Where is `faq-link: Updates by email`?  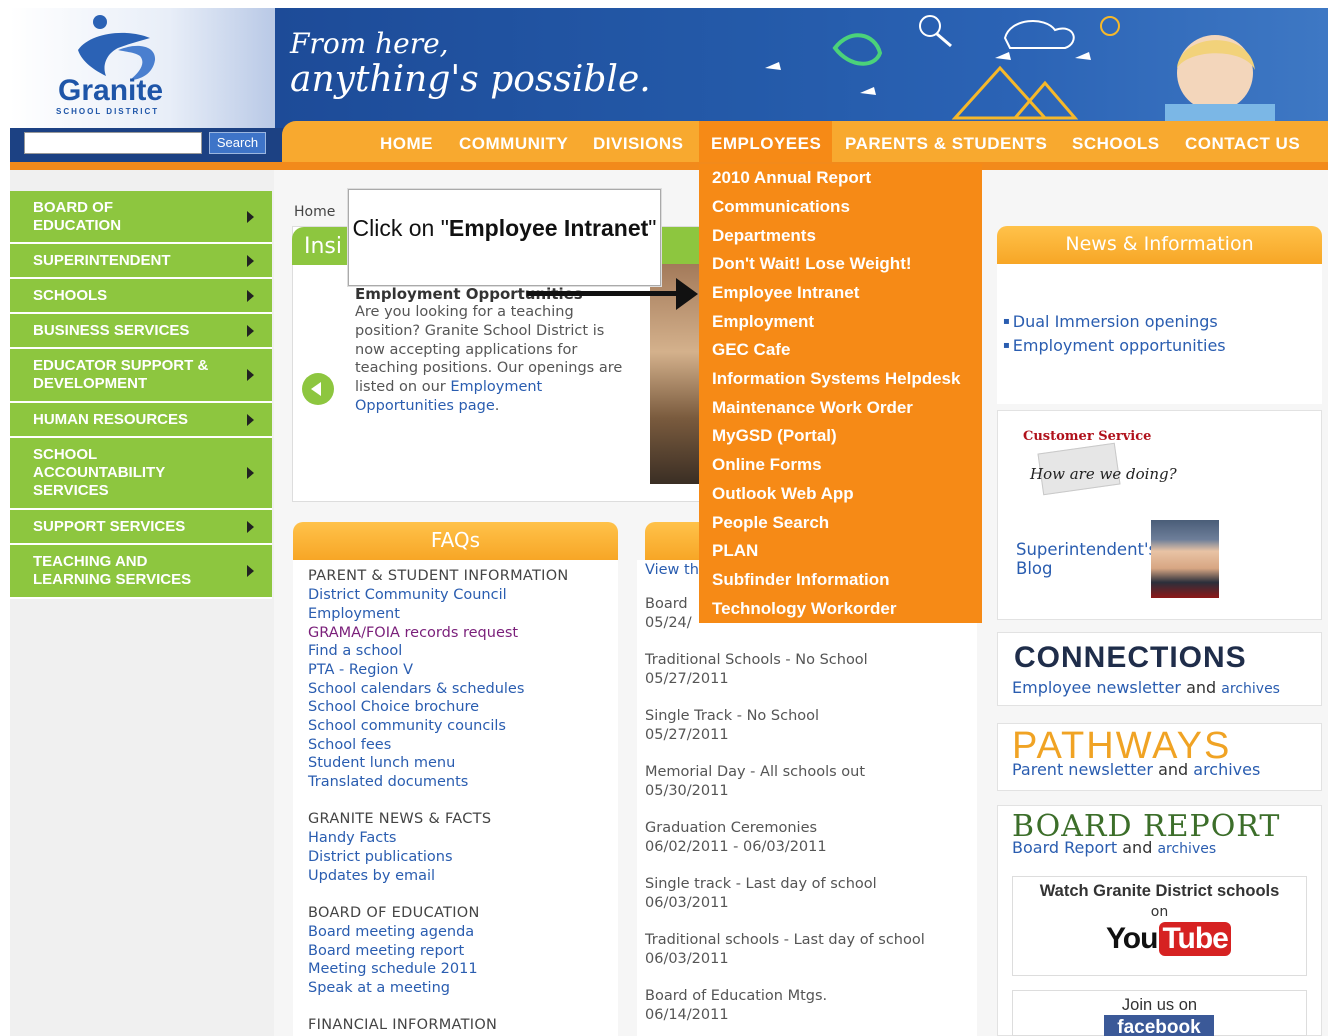 faq-link: Updates by email is located at coordinates (371, 876).